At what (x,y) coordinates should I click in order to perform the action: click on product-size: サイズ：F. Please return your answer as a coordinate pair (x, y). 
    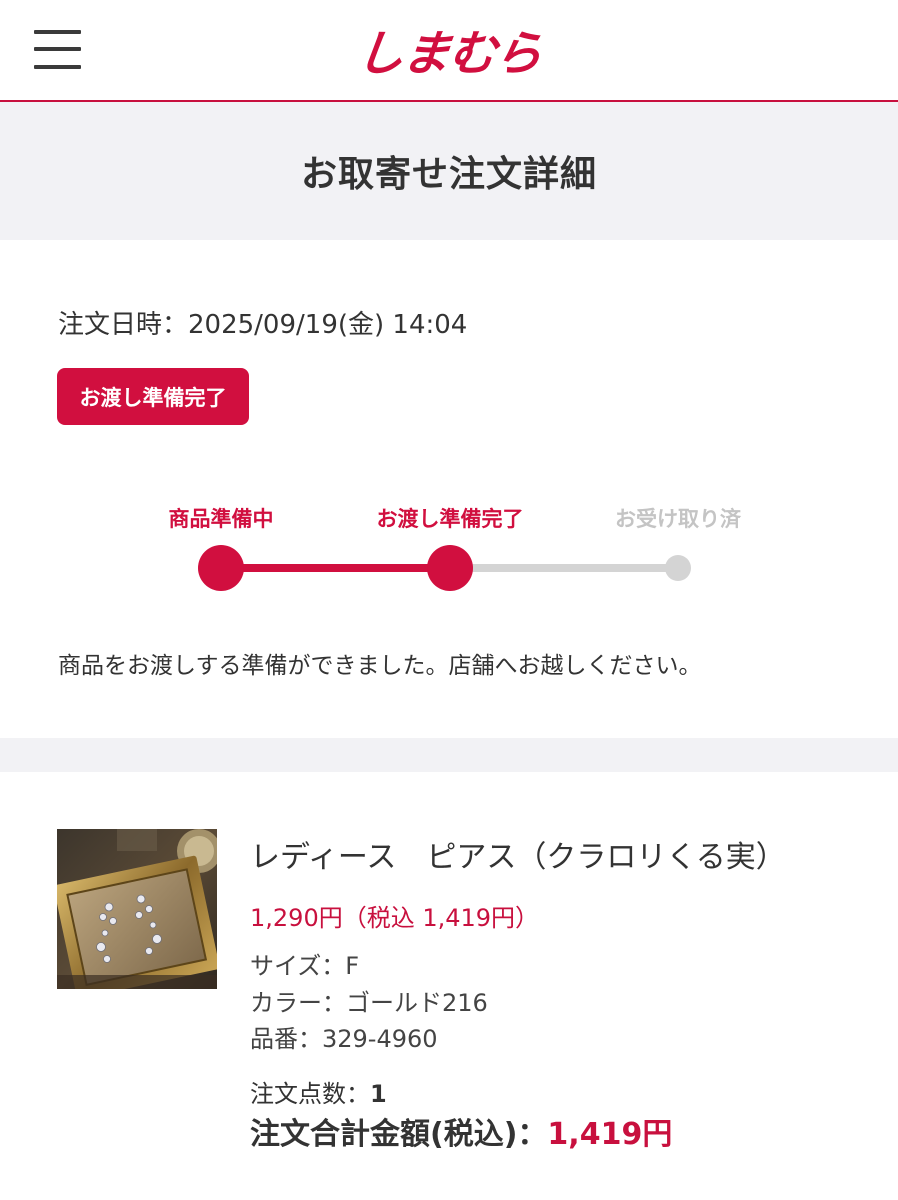
    Looking at the image, I should click on (305, 966).